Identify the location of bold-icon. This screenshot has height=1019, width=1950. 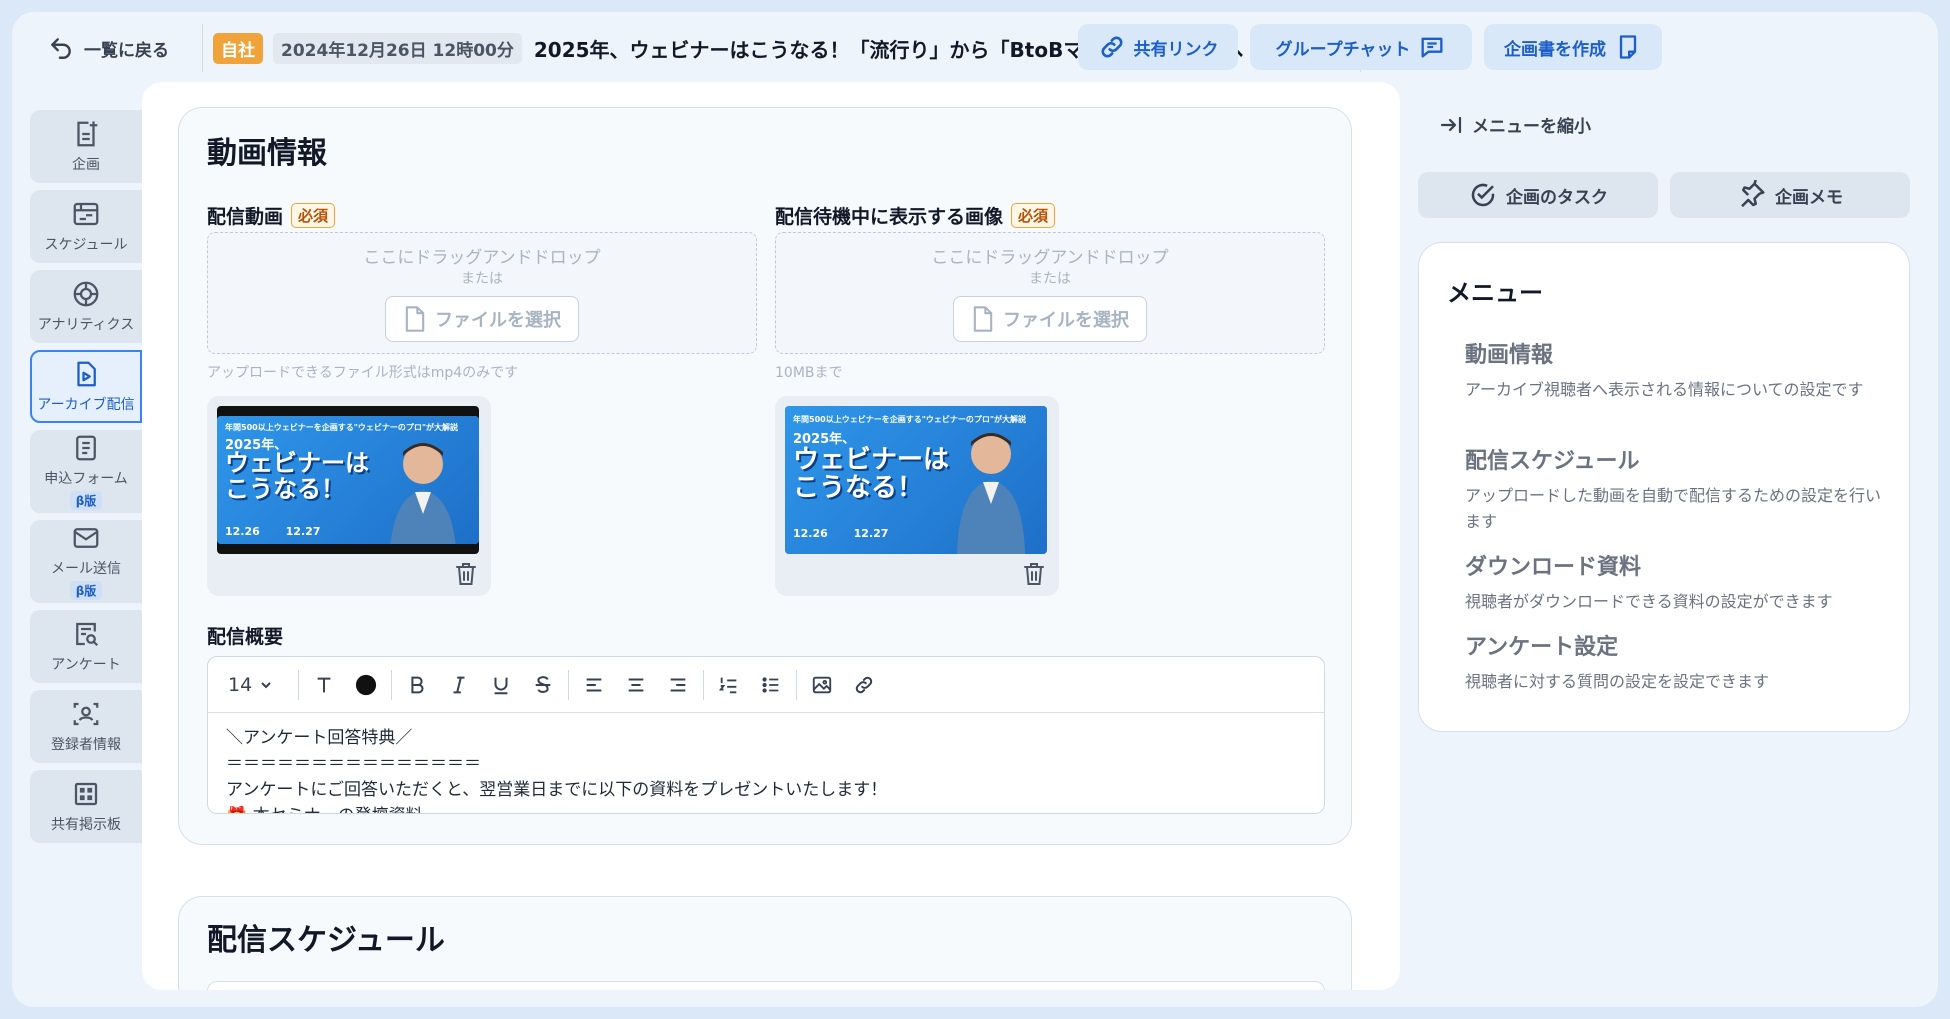
(417, 684).